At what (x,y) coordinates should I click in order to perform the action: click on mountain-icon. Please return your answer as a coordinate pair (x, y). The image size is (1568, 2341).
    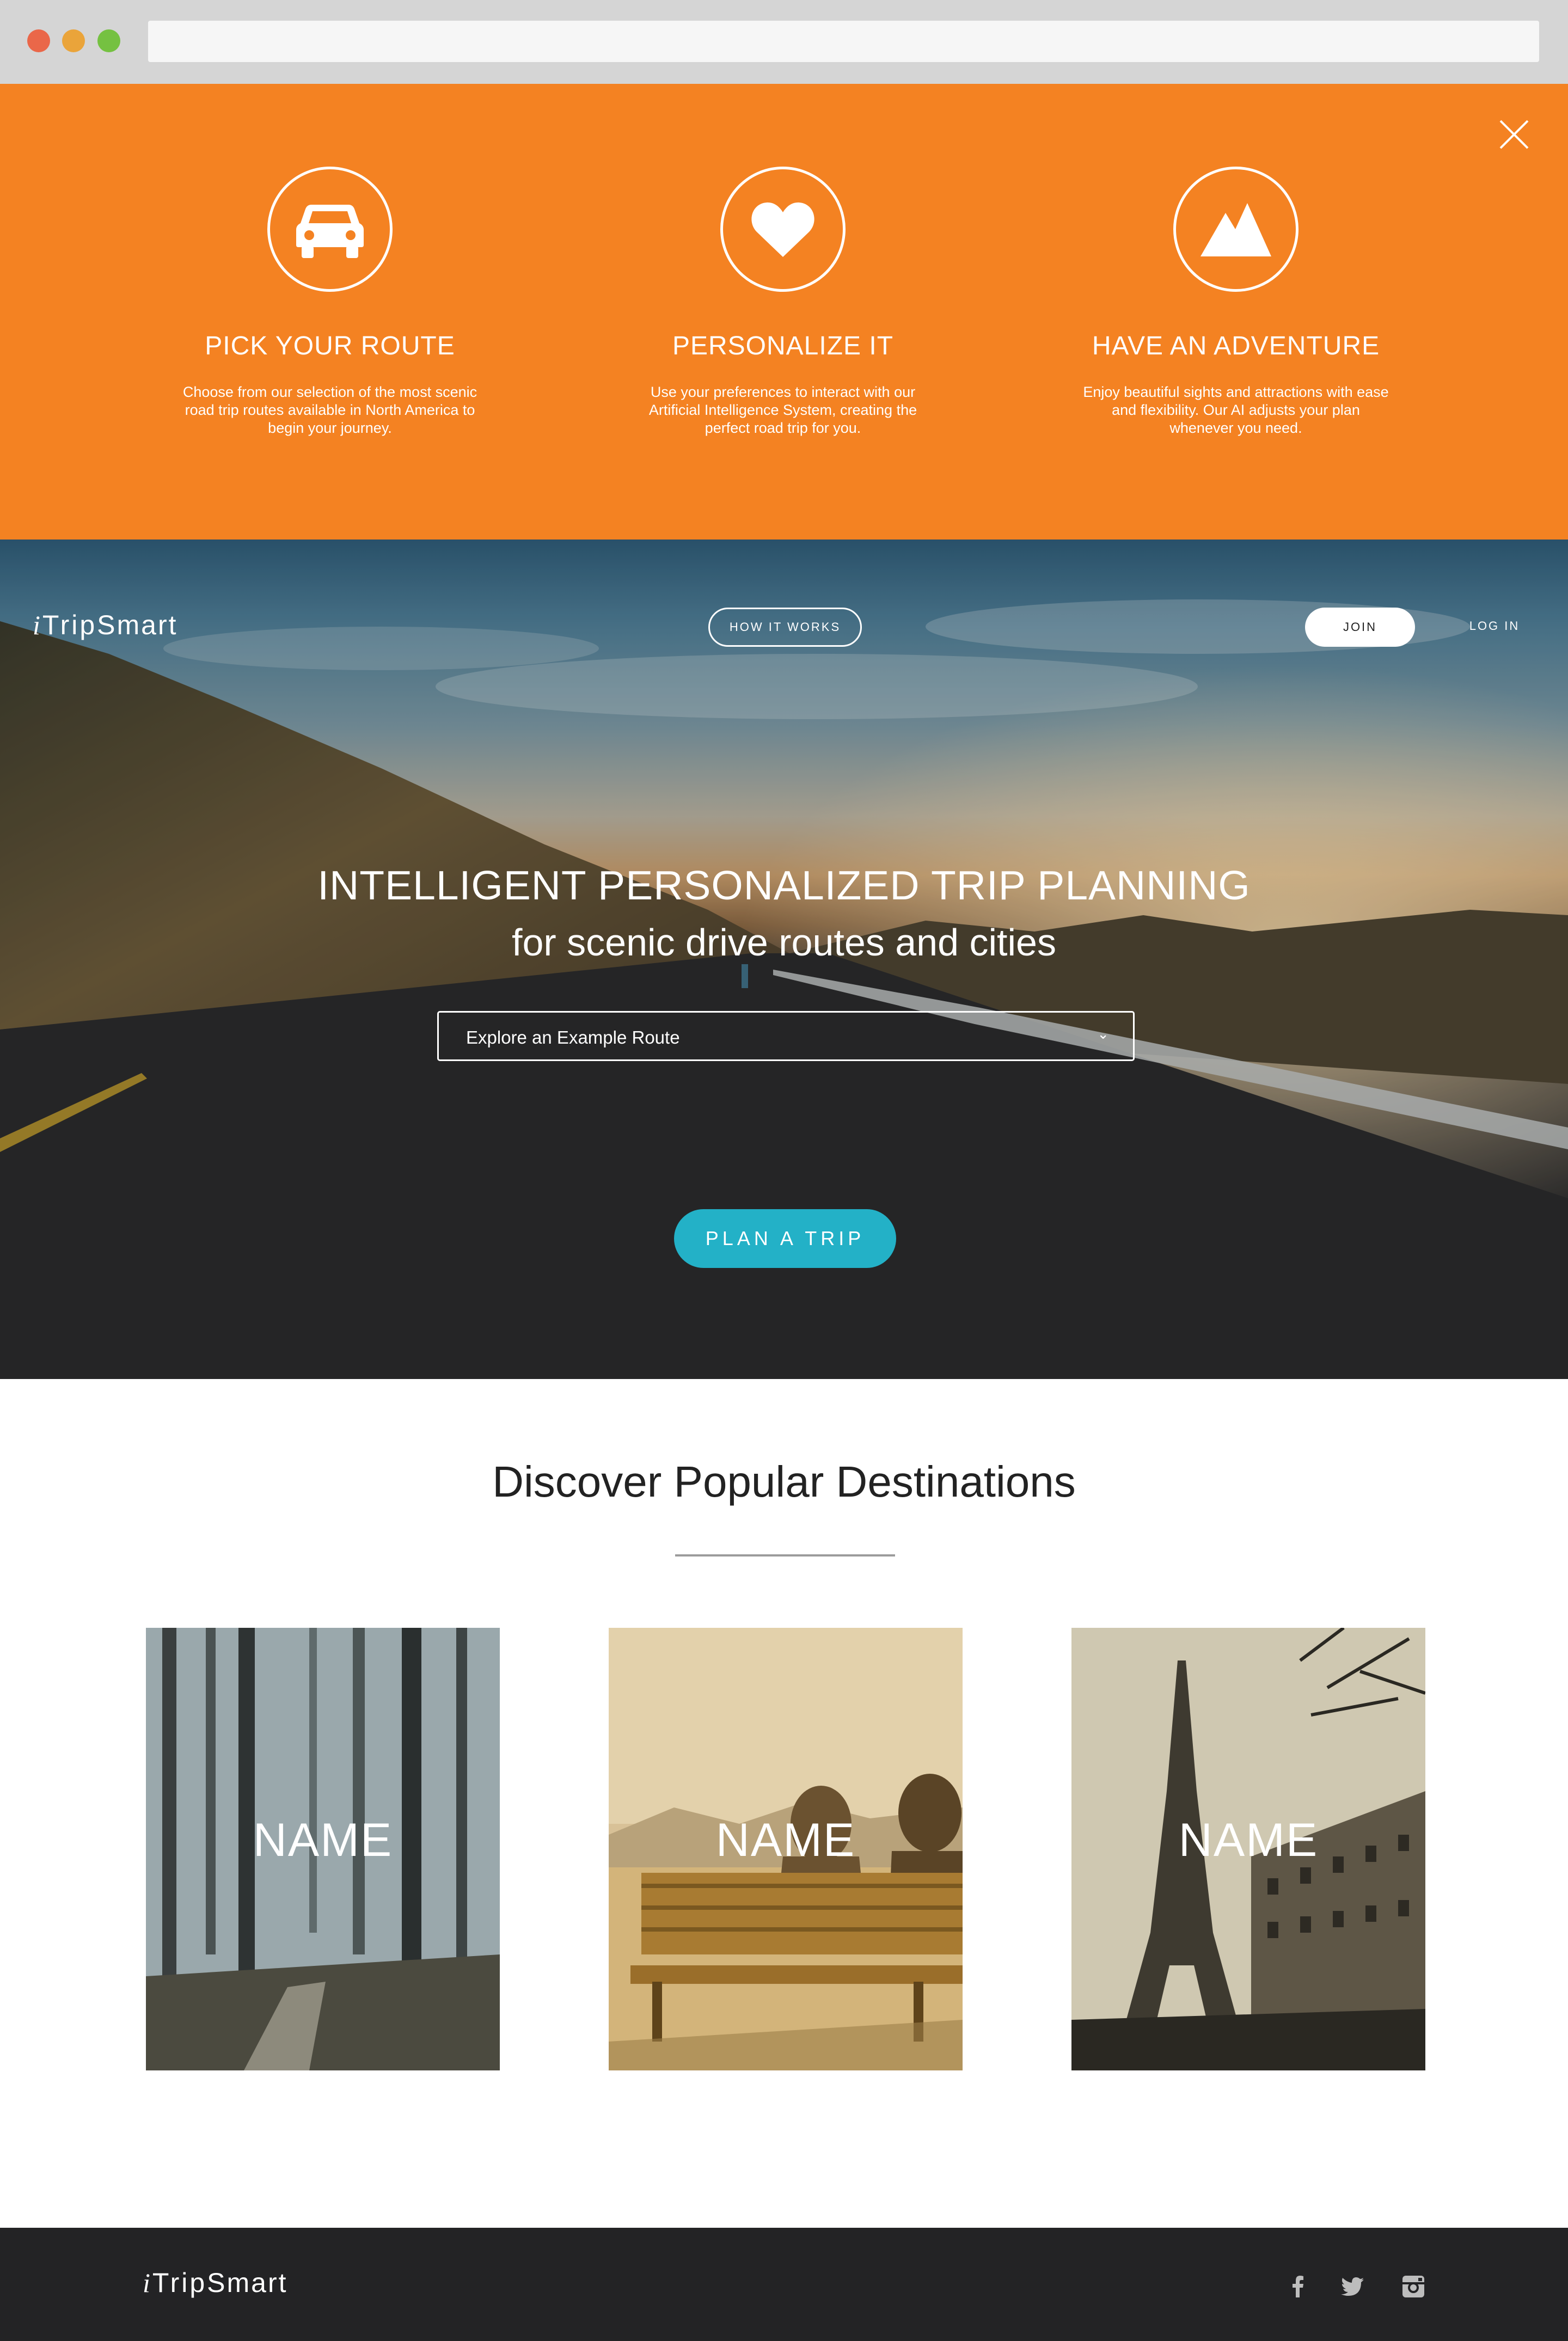
    Looking at the image, I should click on (1235, 229).